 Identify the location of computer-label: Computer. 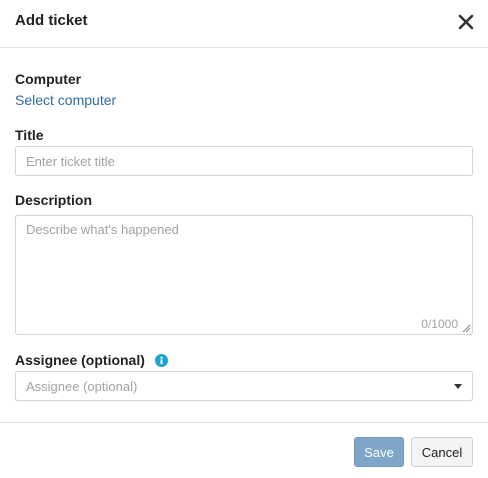
(48, 79).